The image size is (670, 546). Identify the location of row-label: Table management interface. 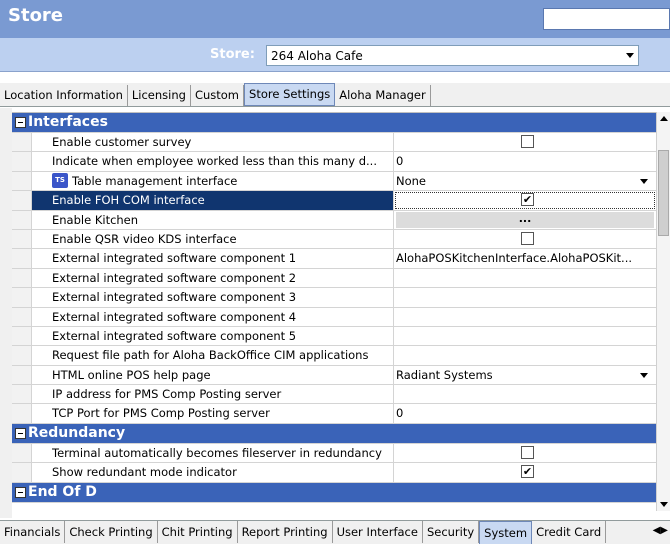
(155, 180).